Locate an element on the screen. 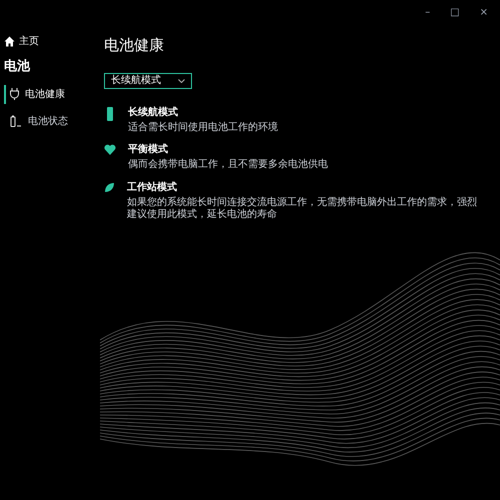 The width and height of the screenshot is (500, 500). nav-item: 电池健康 is located at coordinates (54, 94).